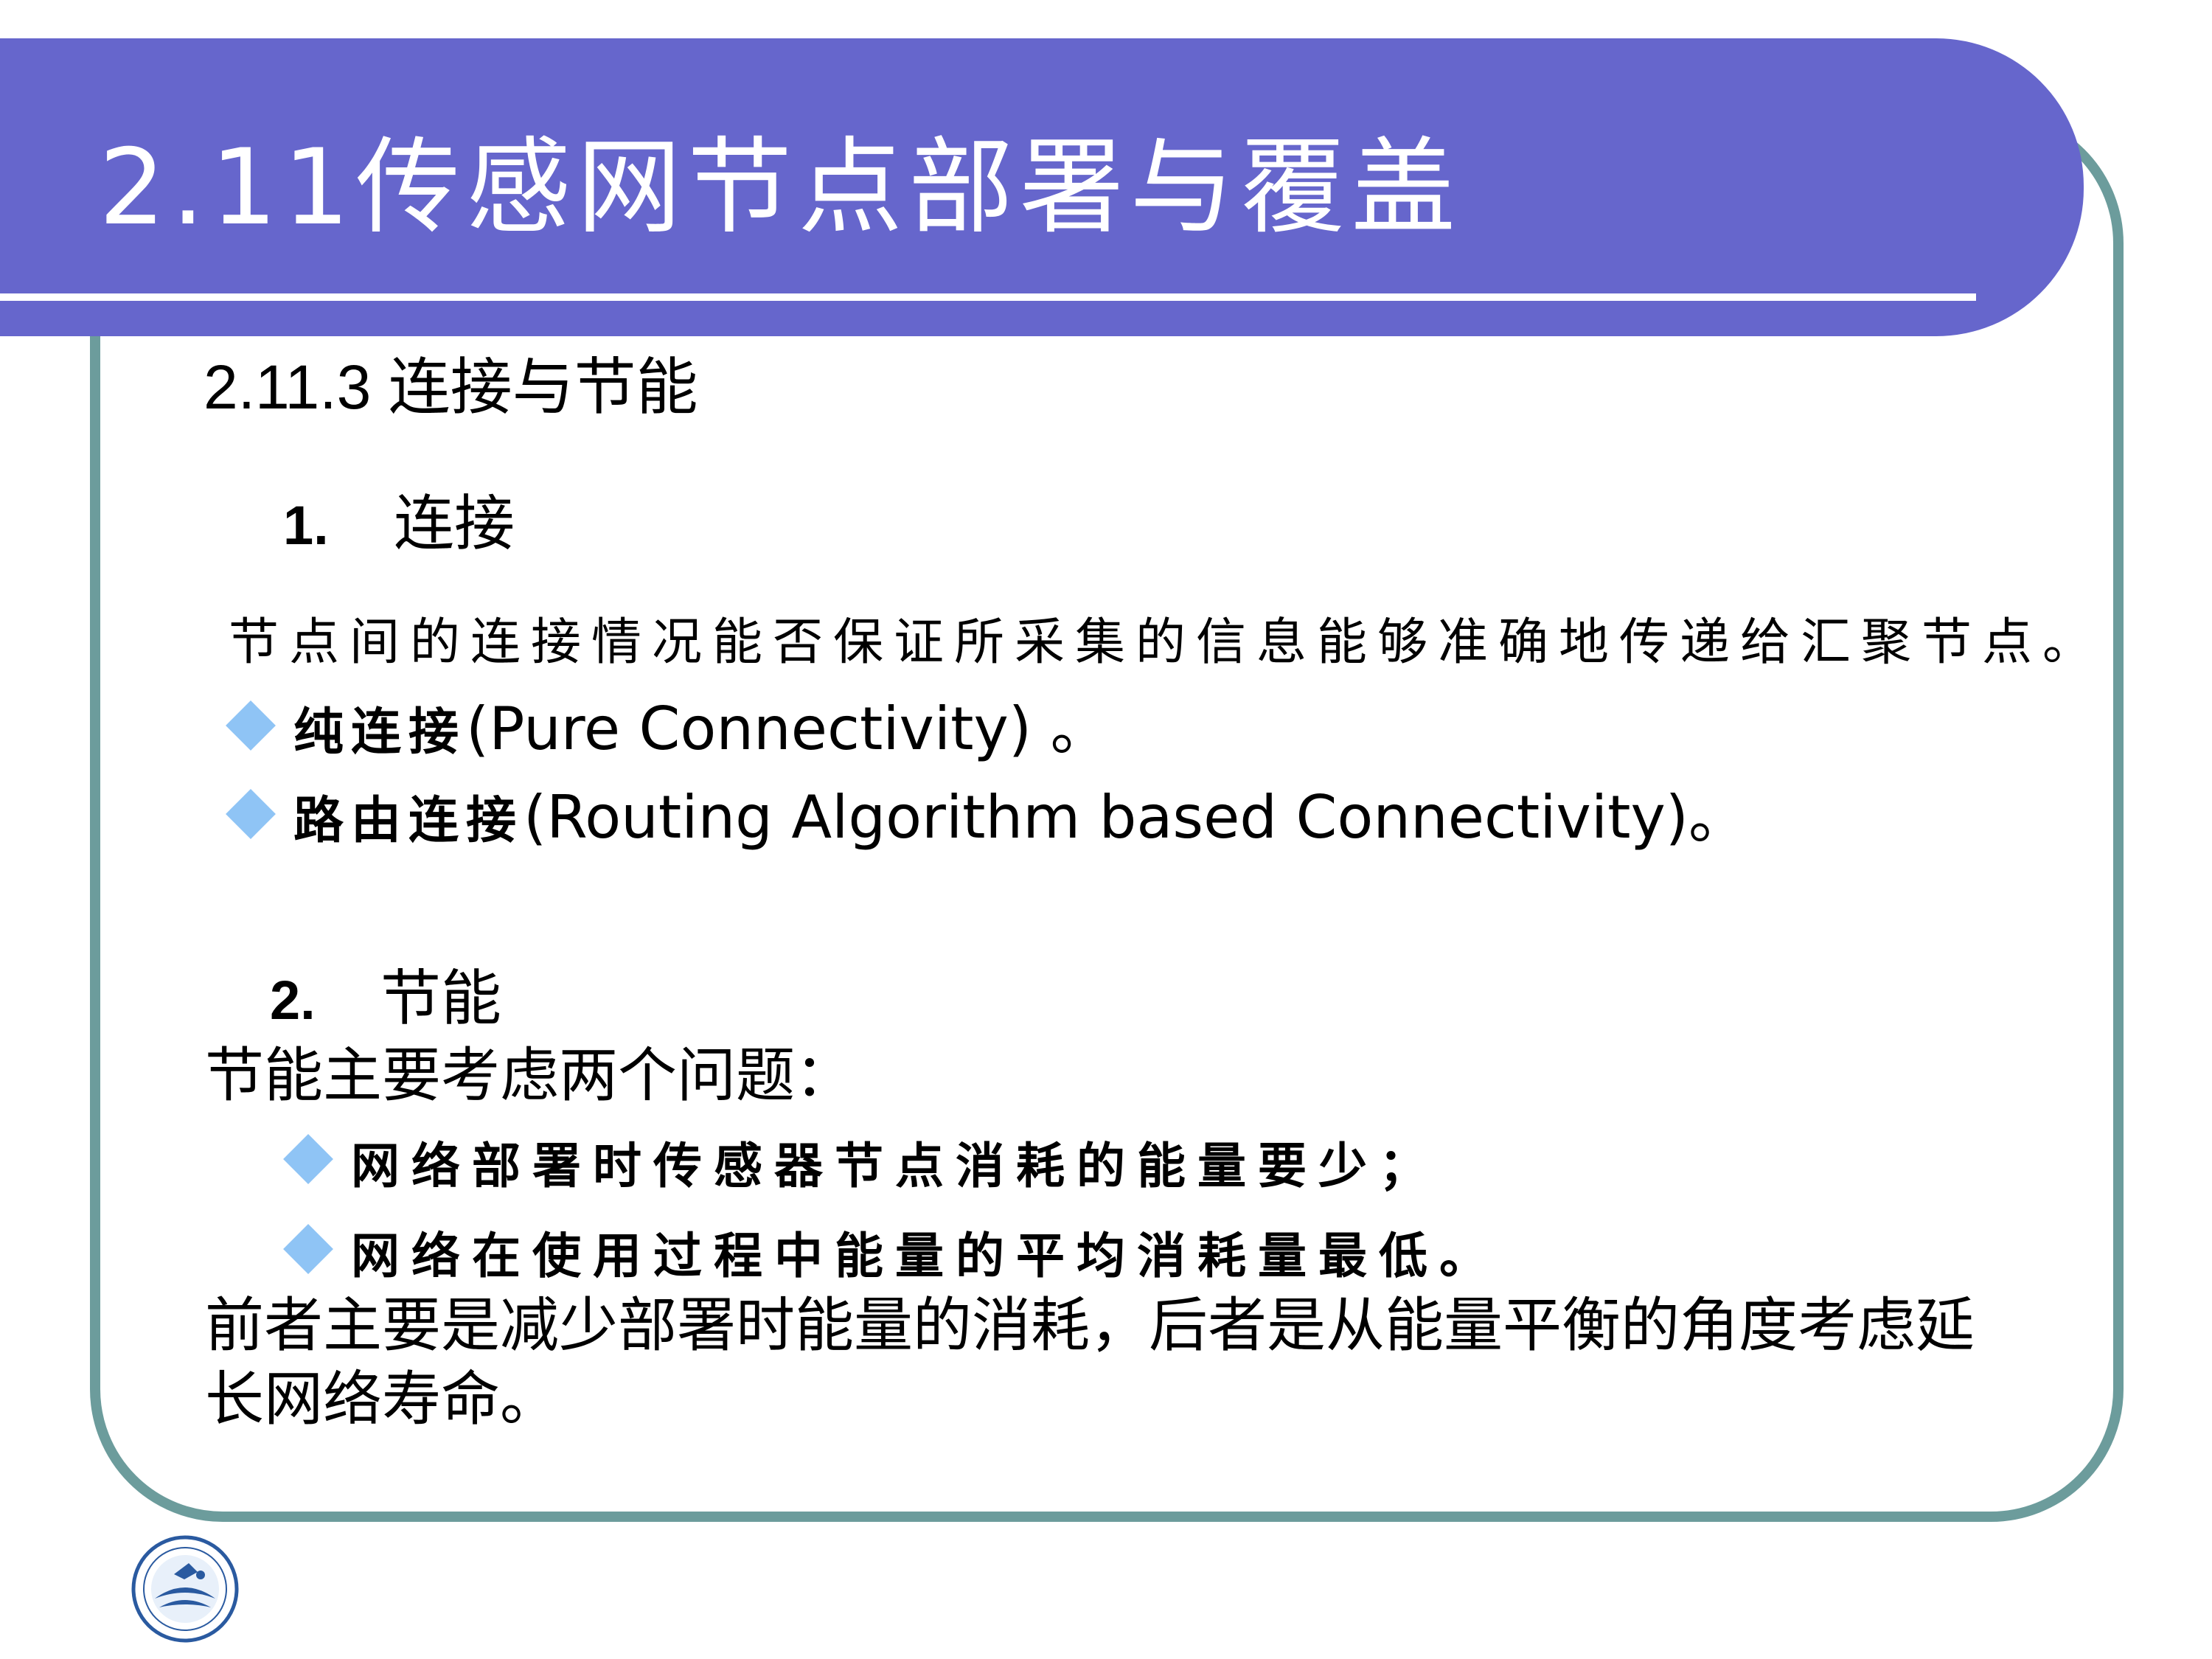  What do you see at coordinates (380, 732) in the screenshot?
I see `bullet-cn-label: 纯连接` at bounding box center [380, 732].